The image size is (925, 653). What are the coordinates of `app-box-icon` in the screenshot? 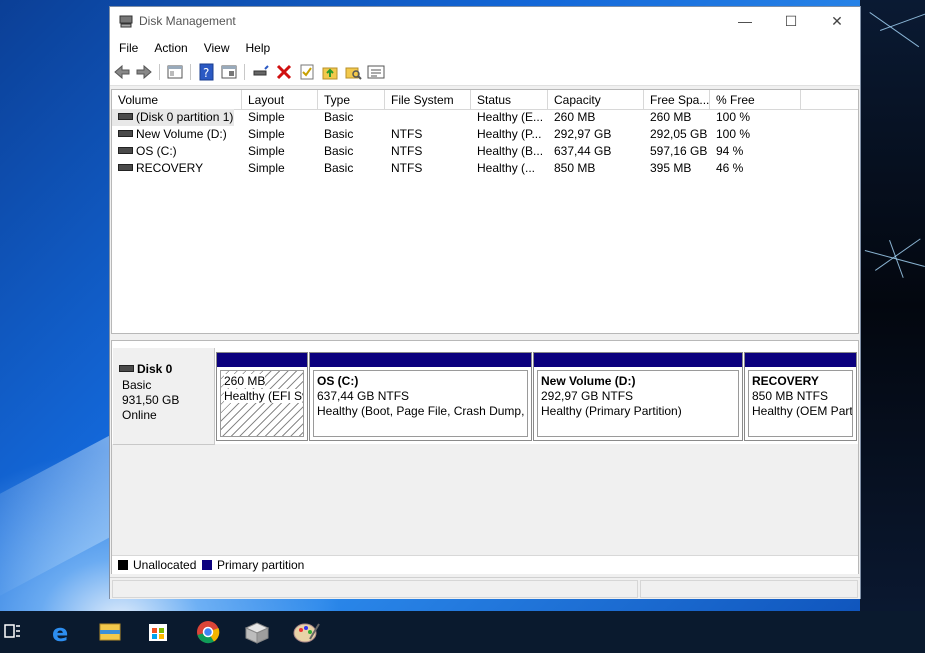 It's located at (256, 632).